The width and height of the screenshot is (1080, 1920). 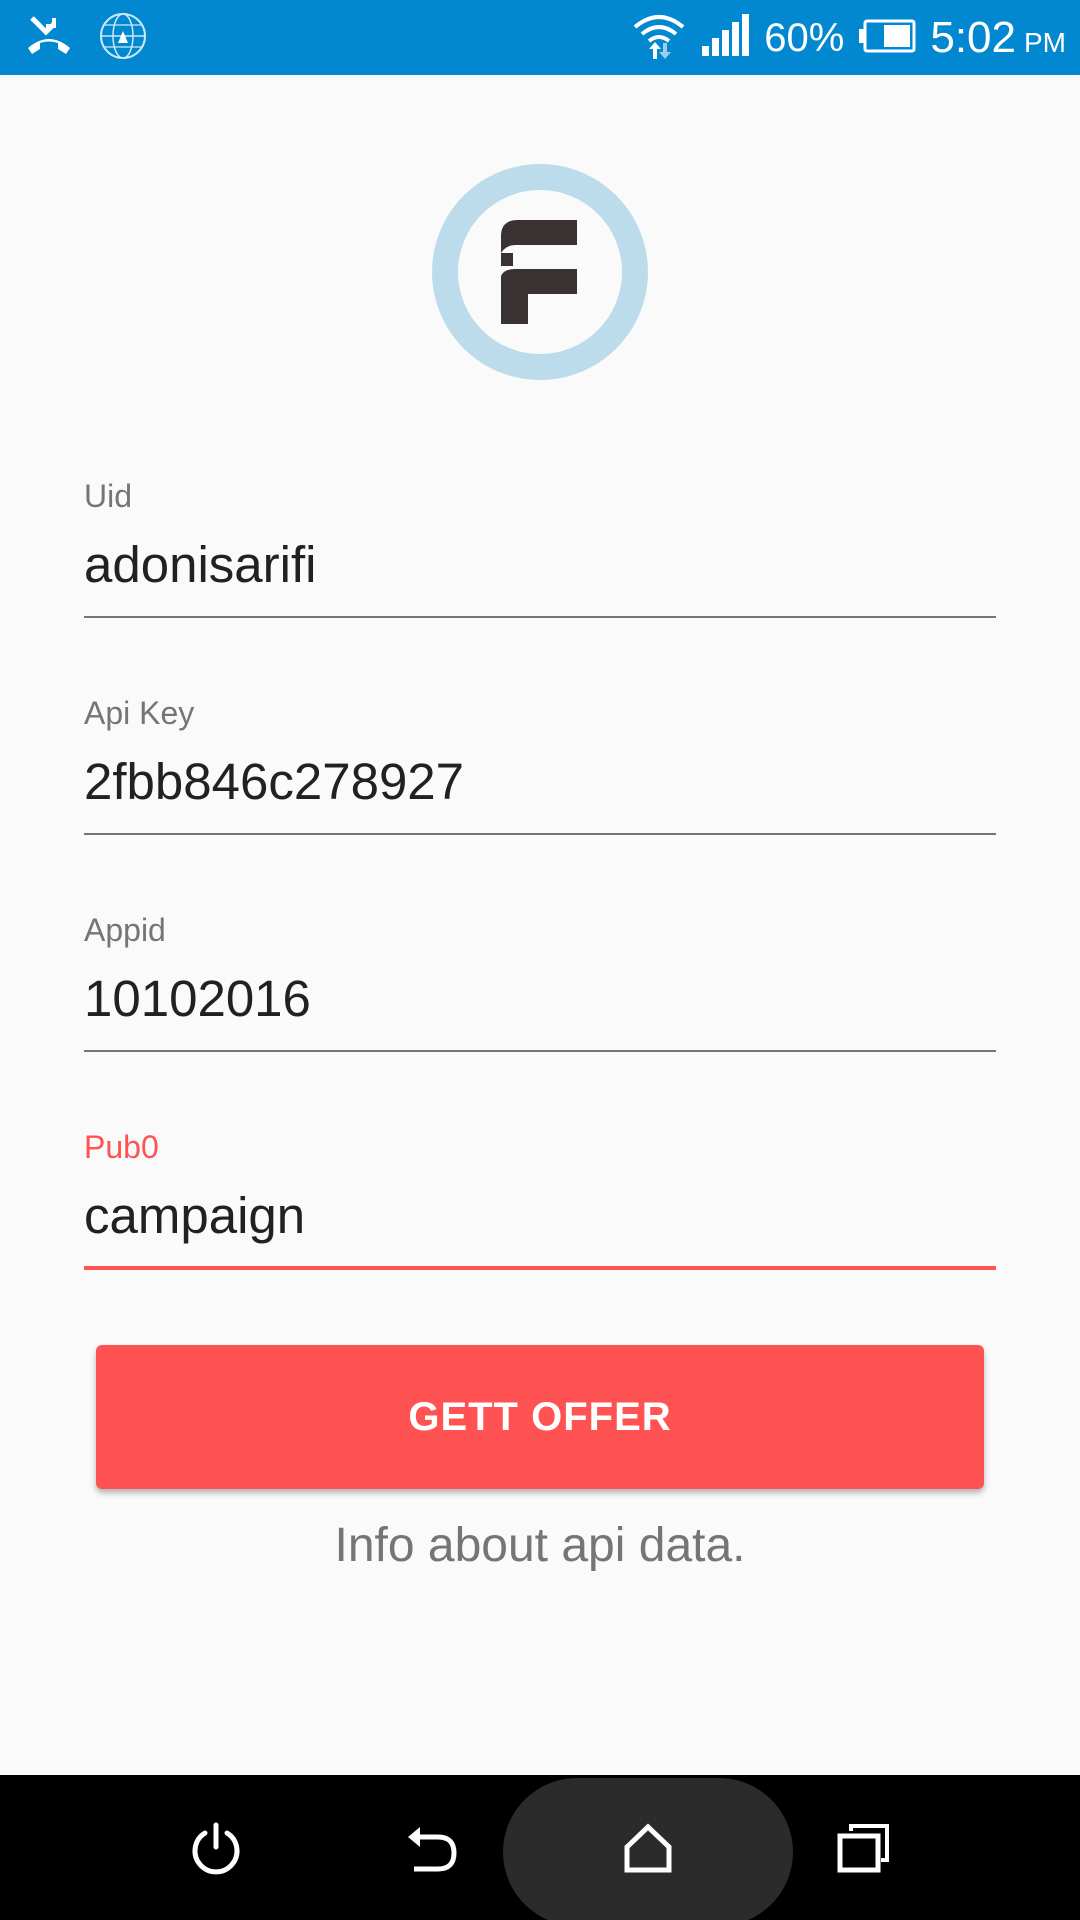 I want to click on recents-icon, so click(x=863, y=1848).